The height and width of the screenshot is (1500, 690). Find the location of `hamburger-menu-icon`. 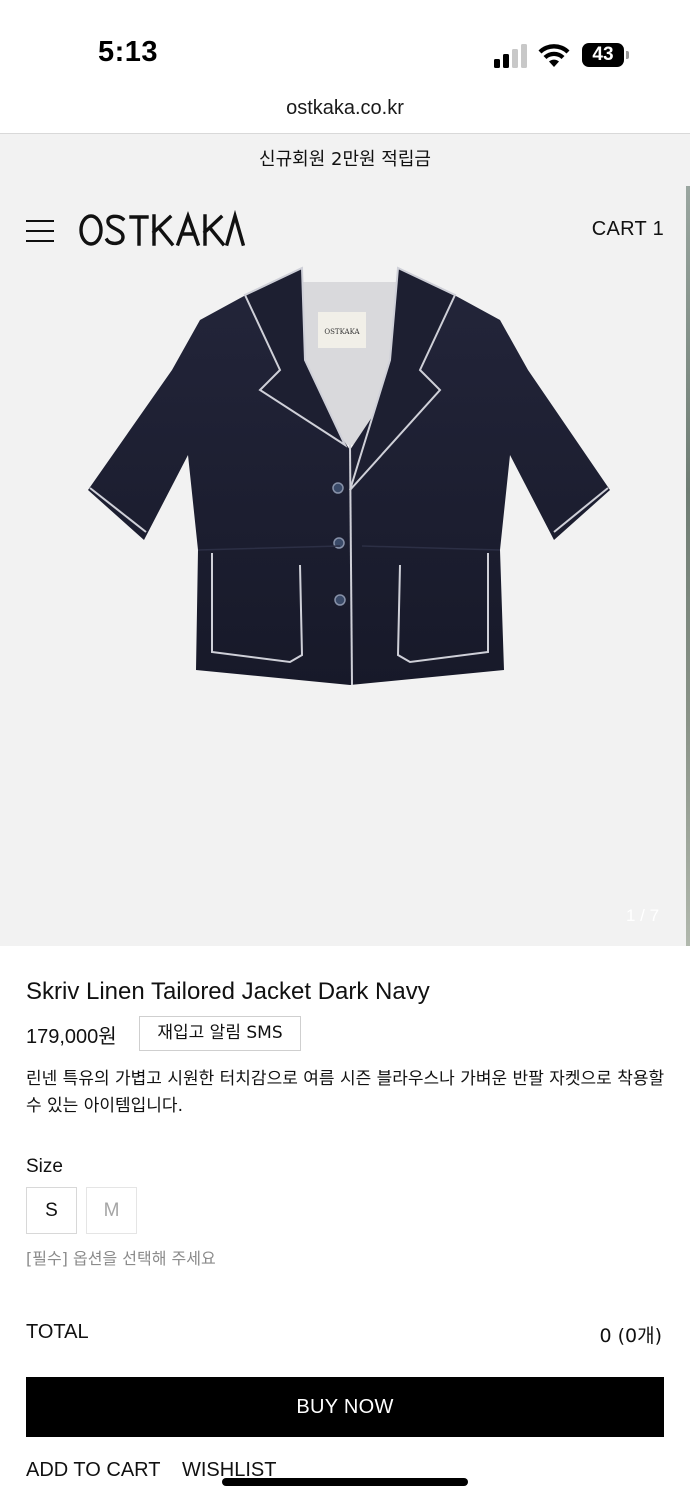

hamburger-menu-icon is located at coordinates (40, 231).